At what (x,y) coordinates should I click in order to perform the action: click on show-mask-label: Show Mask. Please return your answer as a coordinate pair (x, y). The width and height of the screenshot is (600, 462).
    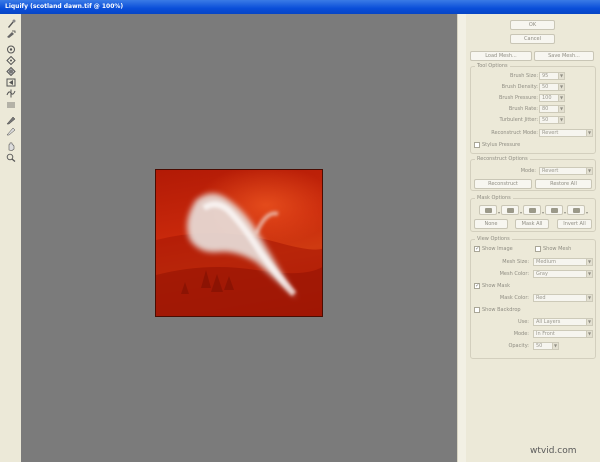
    Looking at the image, I should click on (496, 286).